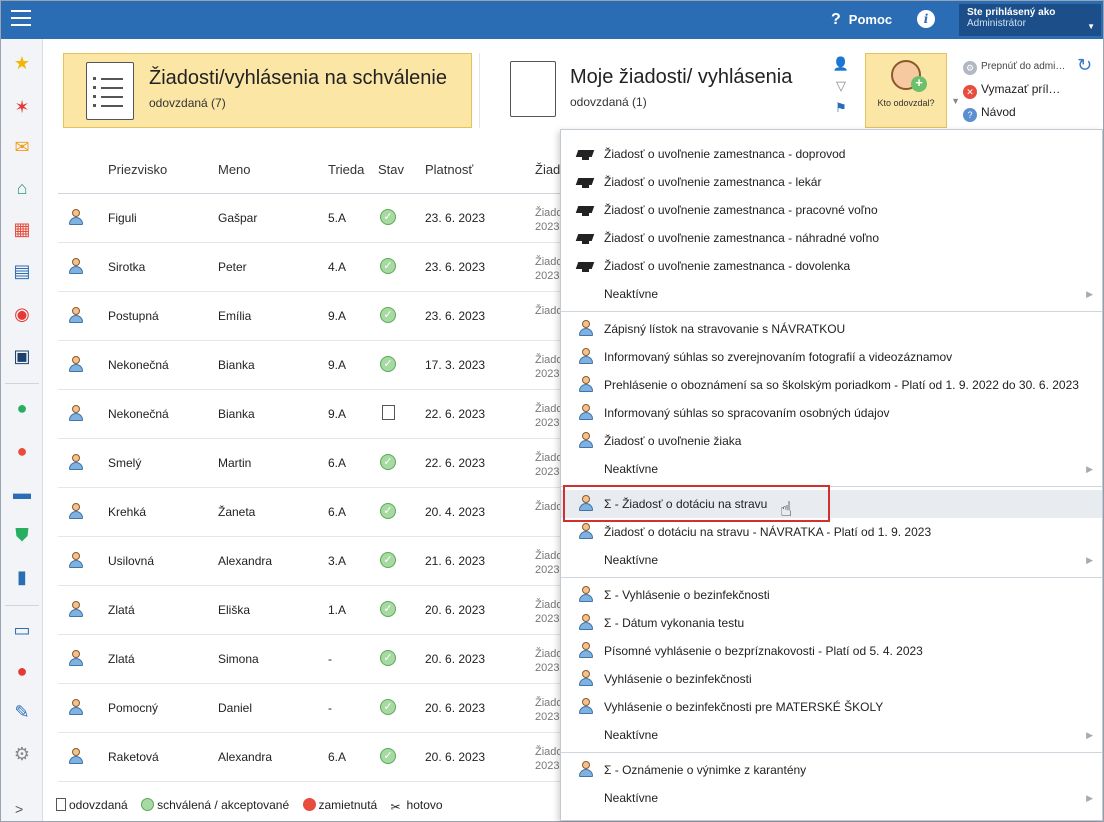 This screenshot has height=822, width=1104. I want to click on menu-item: Vyhlásenie o bezinfekčnosti, so click(831, 679).